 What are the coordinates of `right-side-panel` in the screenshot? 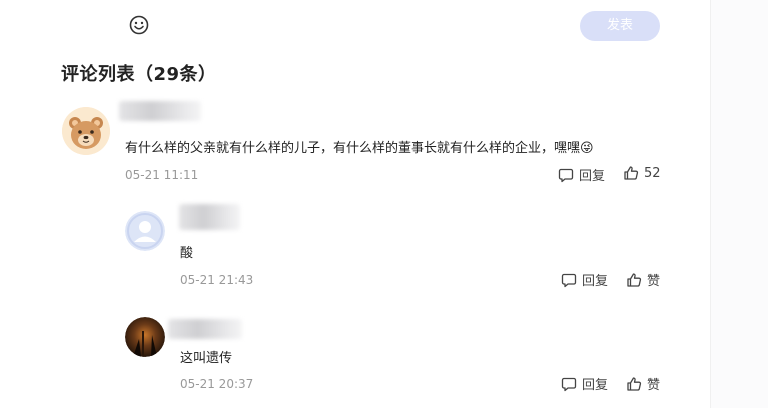 It's located at (739, 204).